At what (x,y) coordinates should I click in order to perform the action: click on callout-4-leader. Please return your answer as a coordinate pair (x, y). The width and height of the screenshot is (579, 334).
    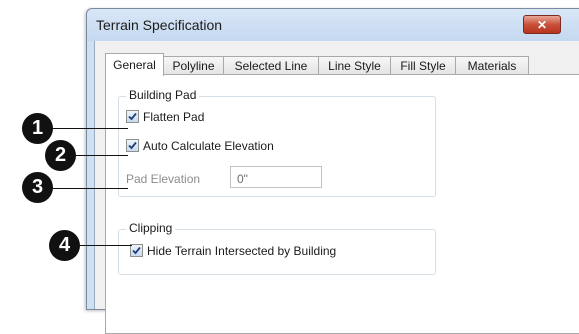
    Looking at the image, I should click on (104, 245).